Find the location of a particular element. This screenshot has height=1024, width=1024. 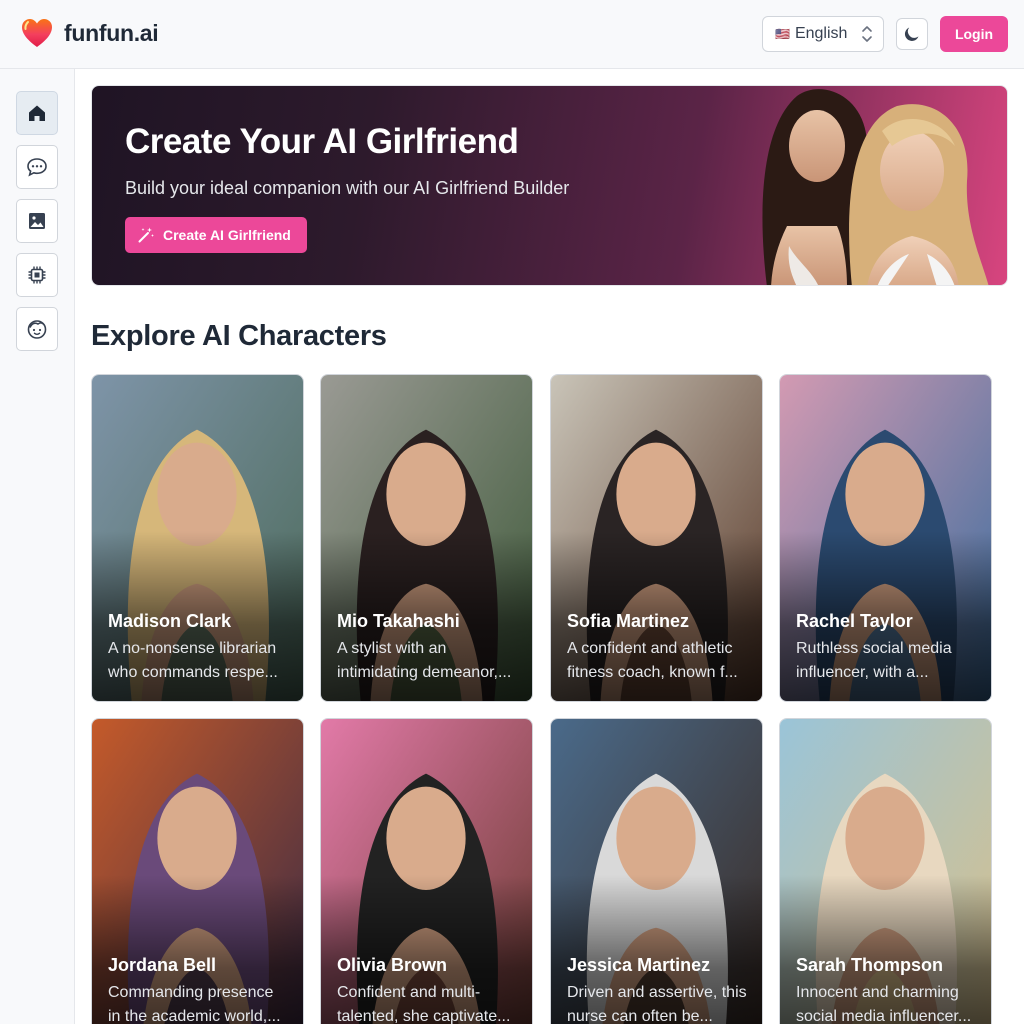

sidebar-item-ai-chip is located at coordinates (37, 275).